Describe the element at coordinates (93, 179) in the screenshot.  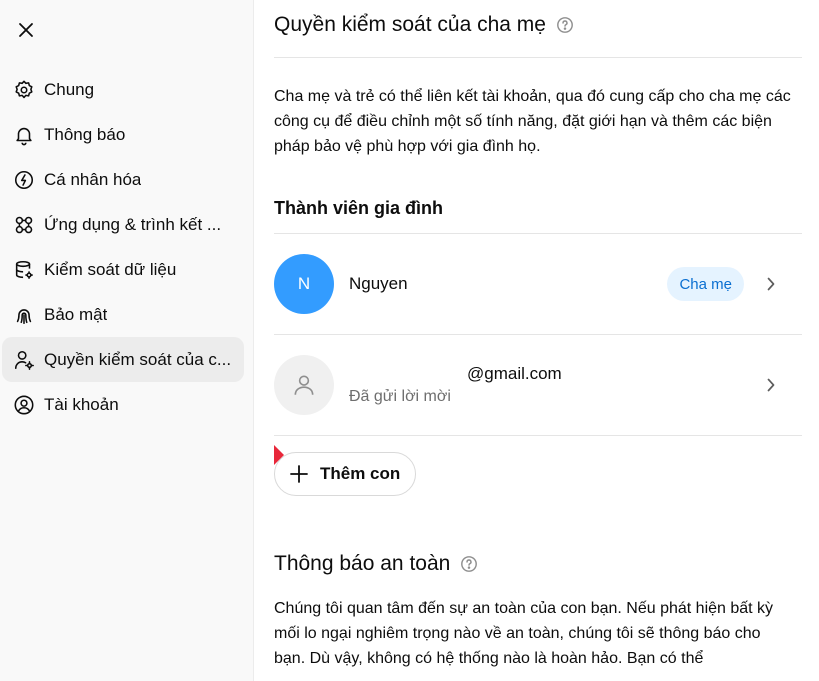
I see `sidebar-item-label: Cá nhân hóa` at that location.